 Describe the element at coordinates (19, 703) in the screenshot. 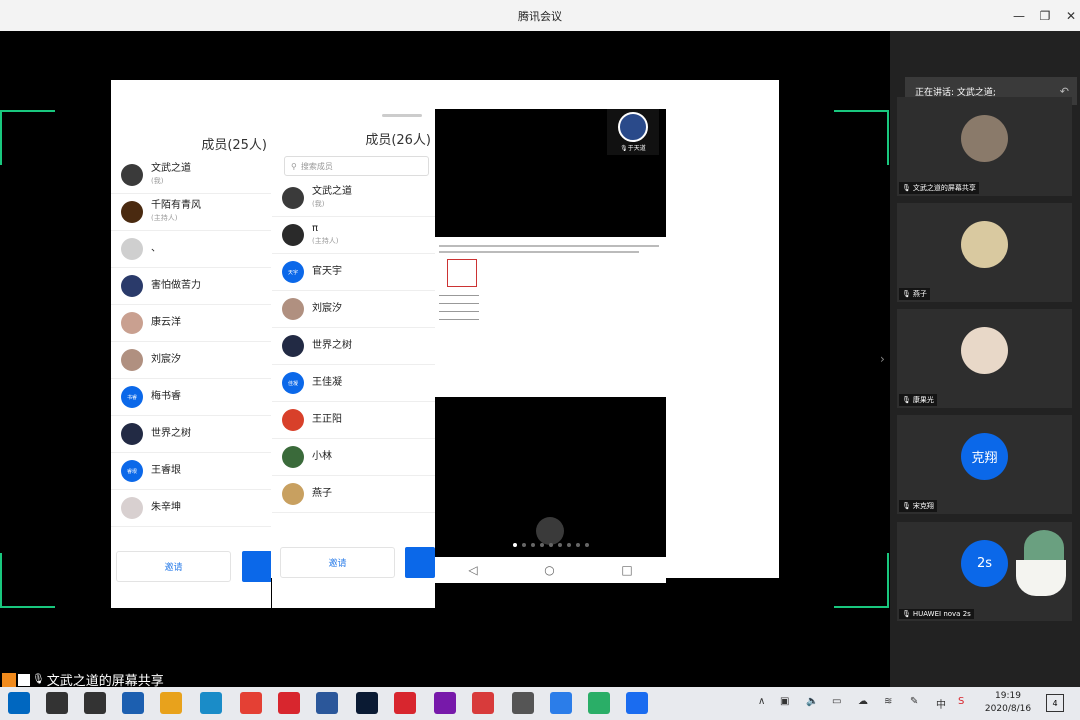

I see `windows-start-icon` at that location.